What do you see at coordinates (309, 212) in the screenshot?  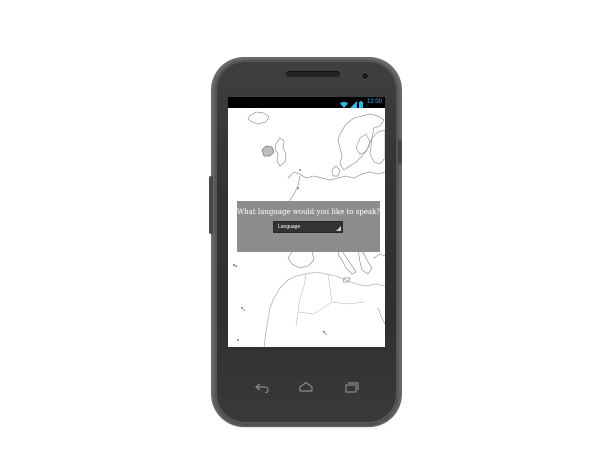 I see `language-prompt: What language would you like to speak?` at bounding box center [309, 212].